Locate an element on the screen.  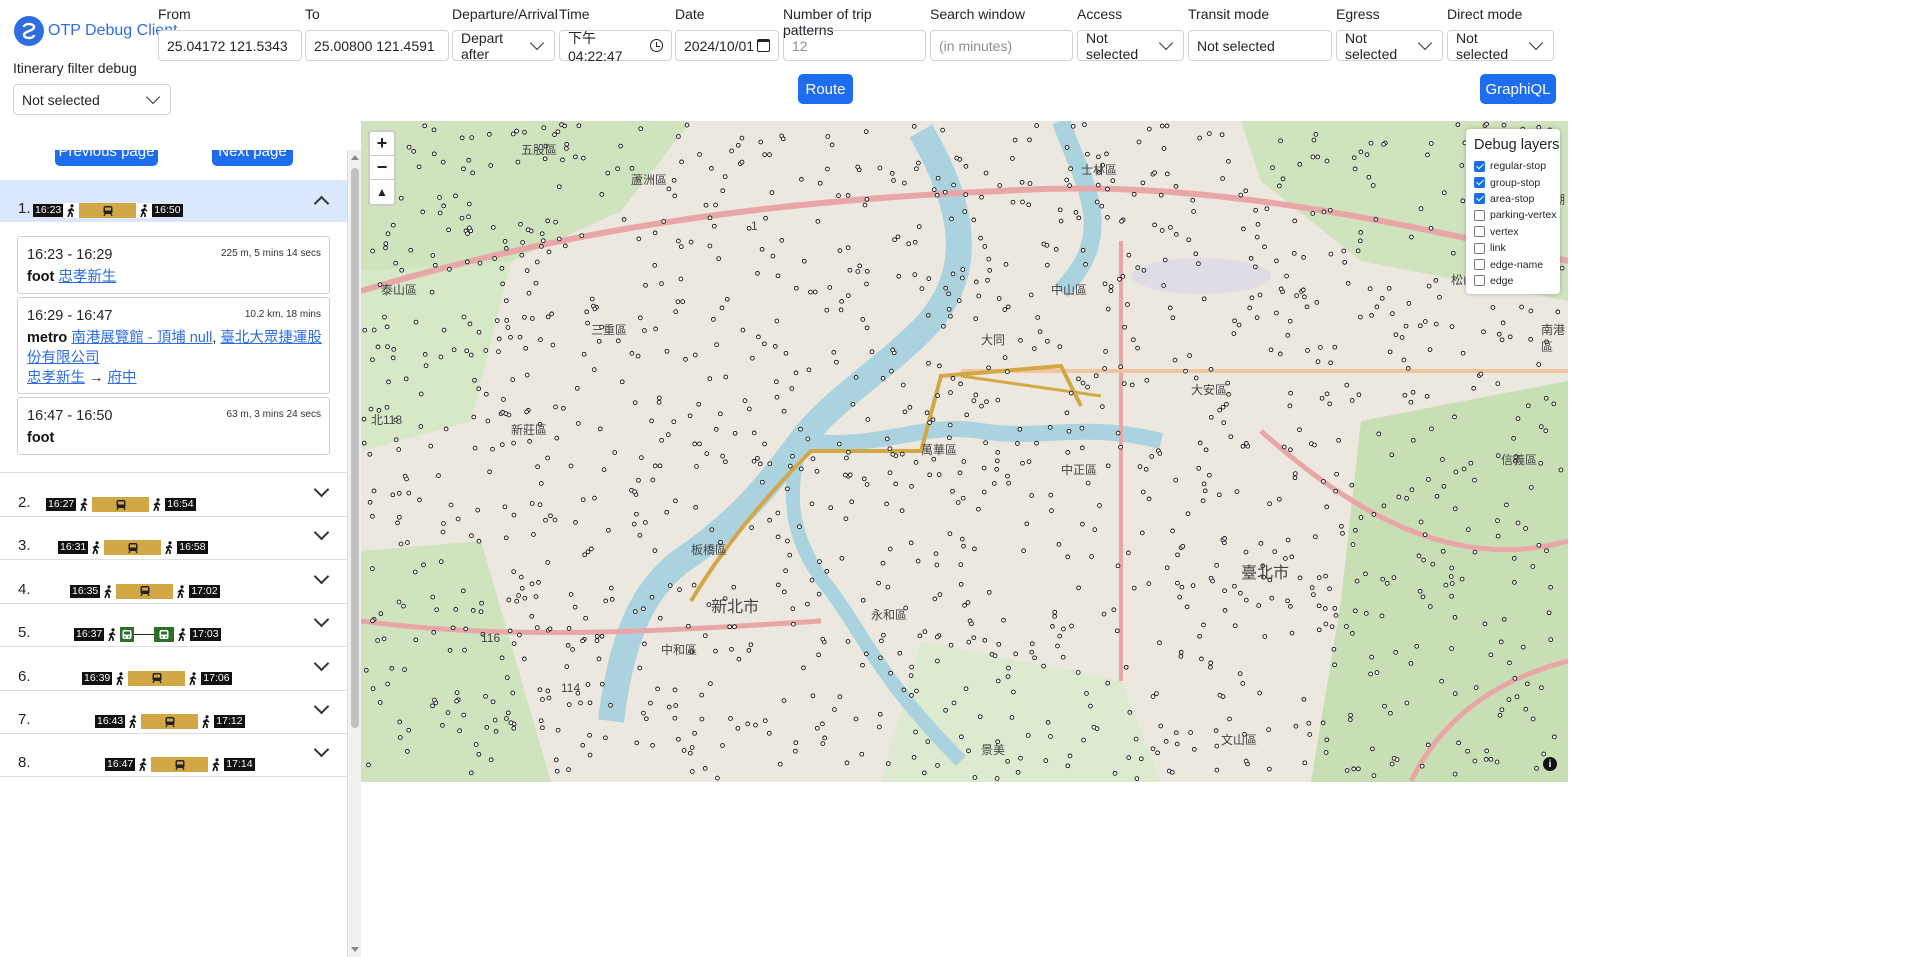
itinerary-item-2: 2. 16:27 16:54 is located at coordinates (173, 495).